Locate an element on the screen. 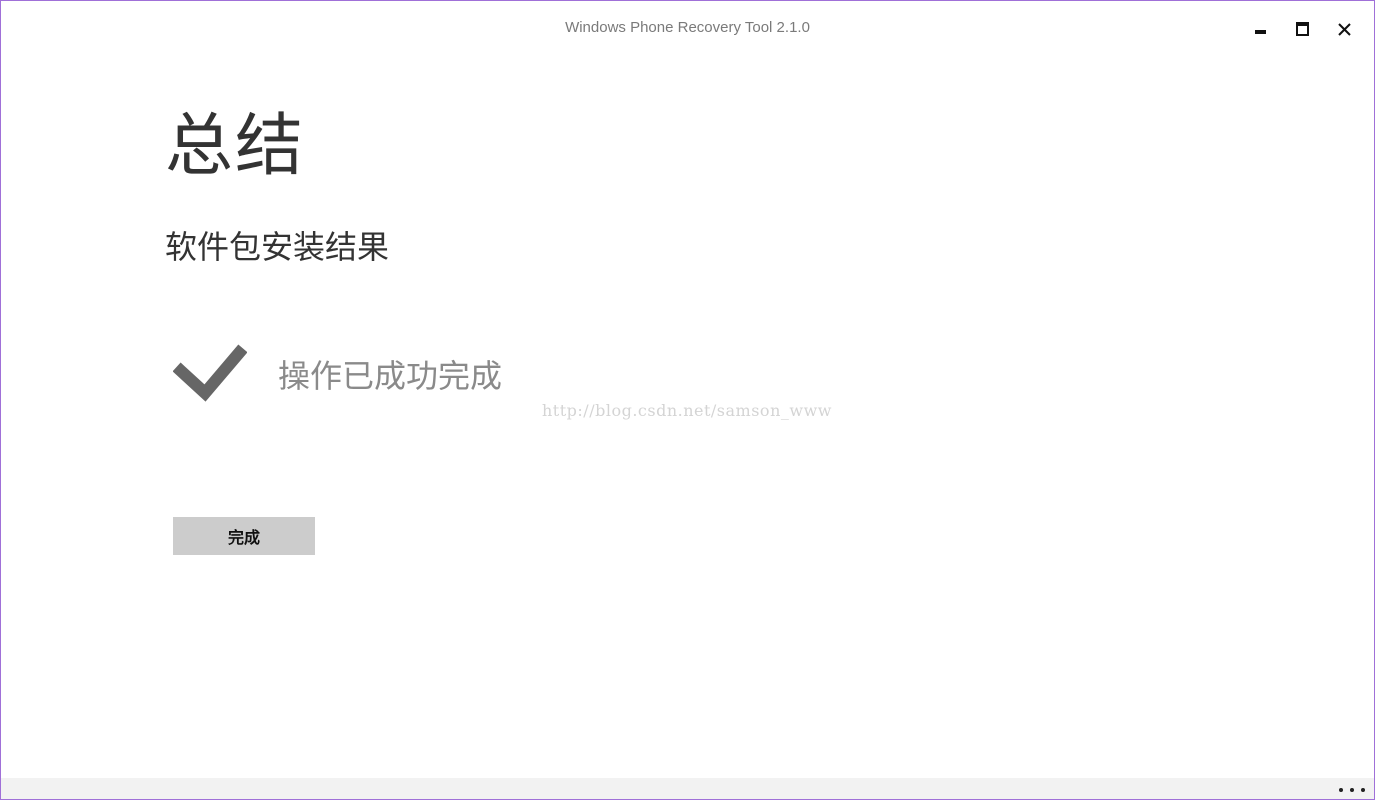  page-subtitle: 软件包安装结果 is located at coordinates (277, 247).